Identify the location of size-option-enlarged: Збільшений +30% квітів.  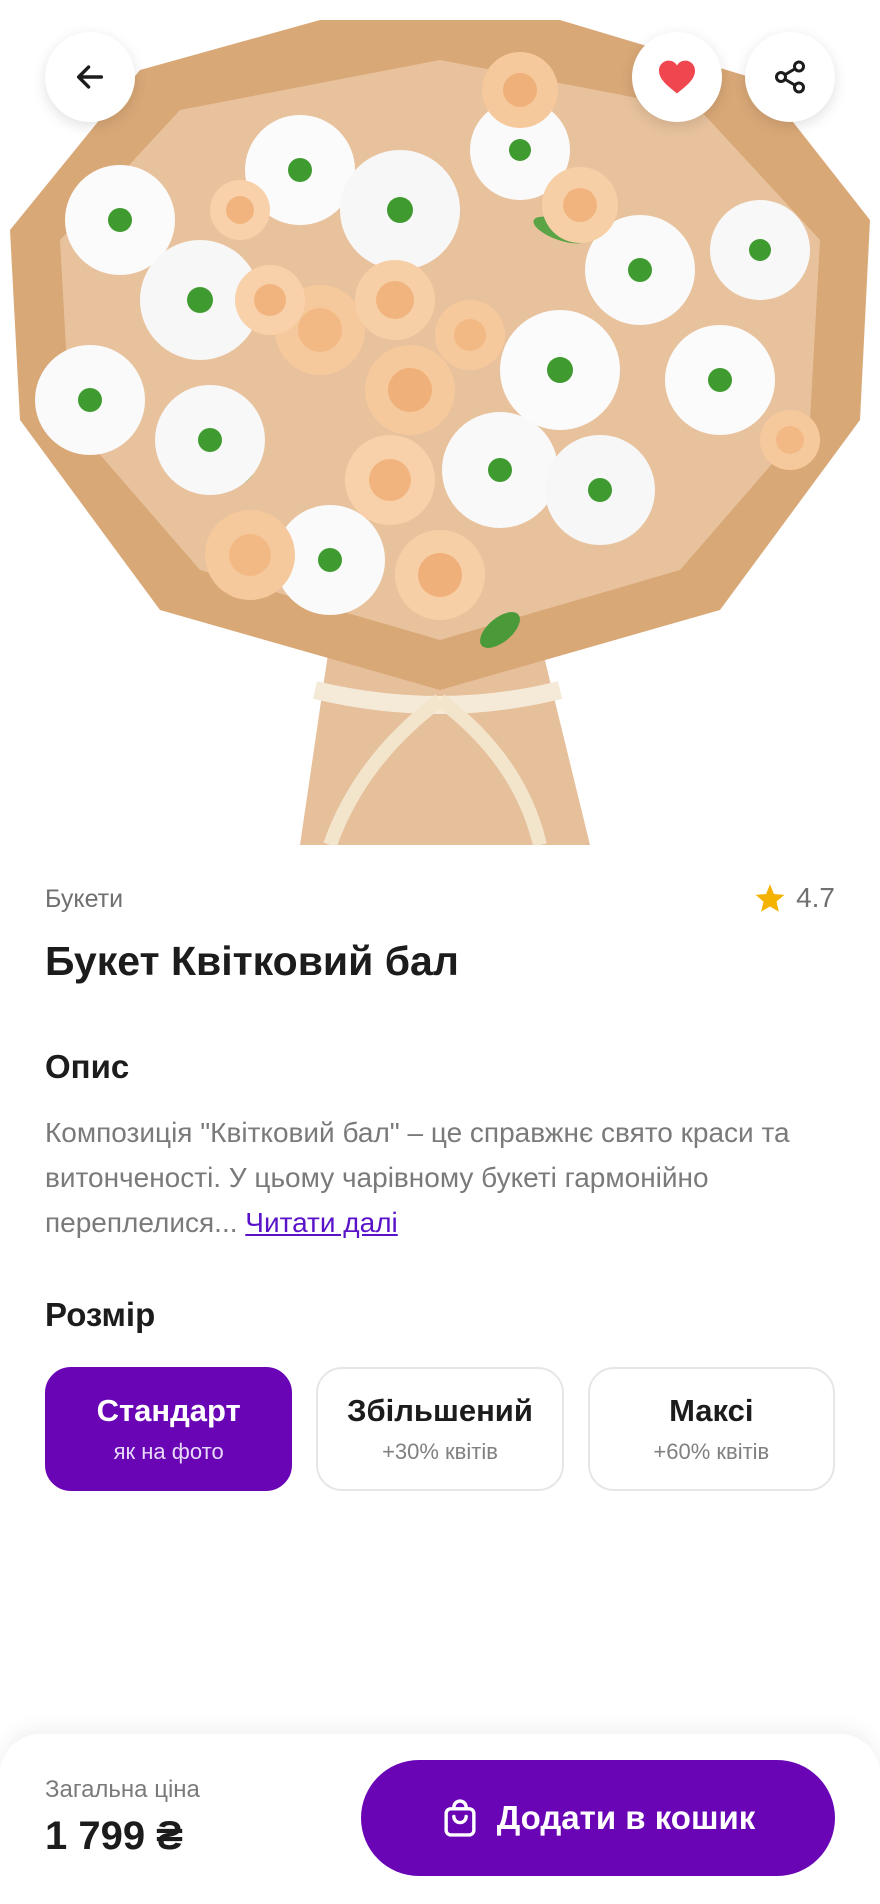
(440, 1429).